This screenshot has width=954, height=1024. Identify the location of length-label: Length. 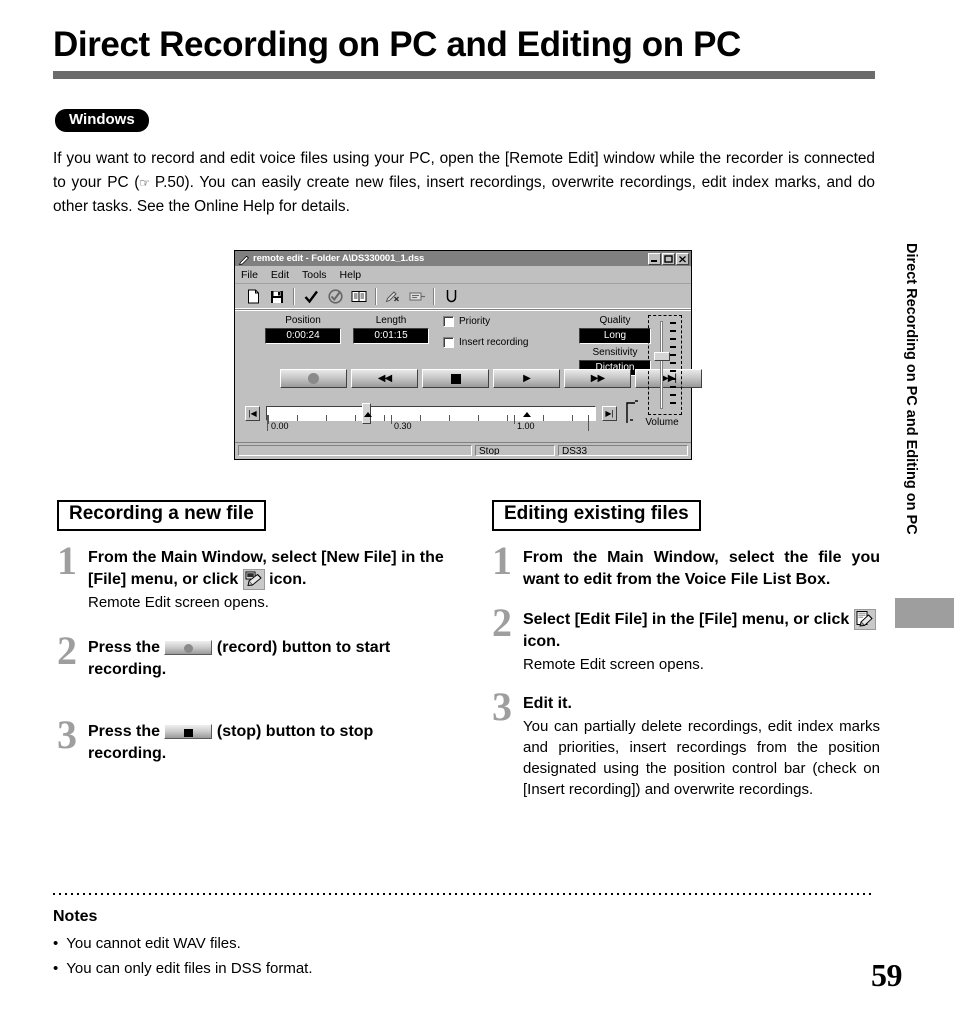
(391, 320).